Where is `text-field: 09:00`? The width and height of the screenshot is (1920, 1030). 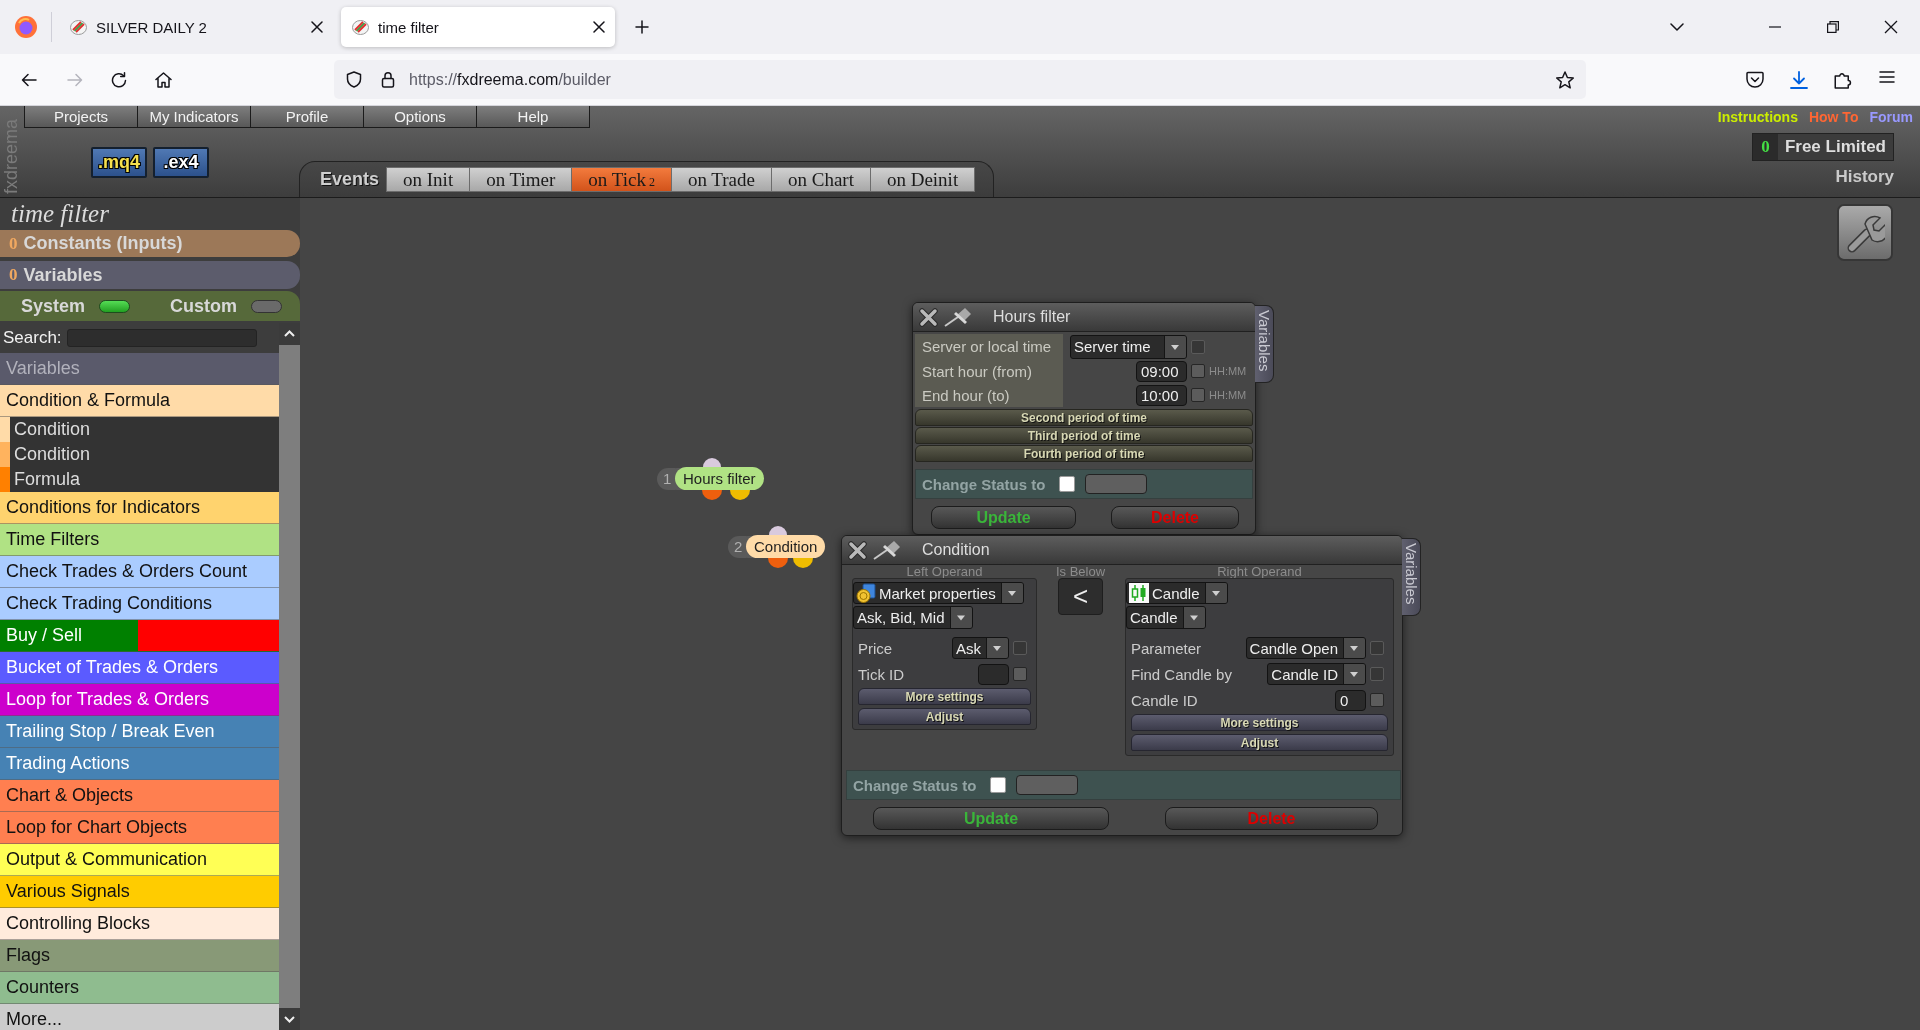
text-field: 09:00 is located at coordinates (1161, 371).